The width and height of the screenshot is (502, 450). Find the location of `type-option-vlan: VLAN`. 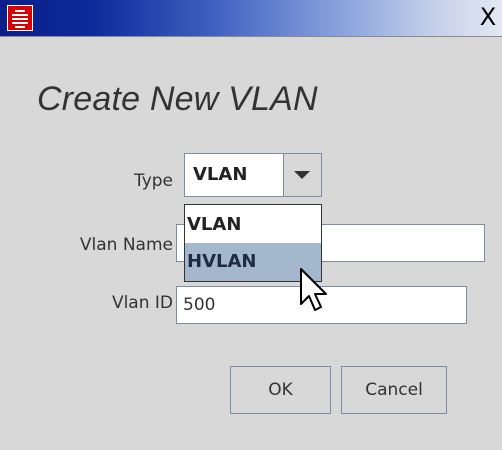

type-option-vlan: VLAN is located at coordinates (253, 225).